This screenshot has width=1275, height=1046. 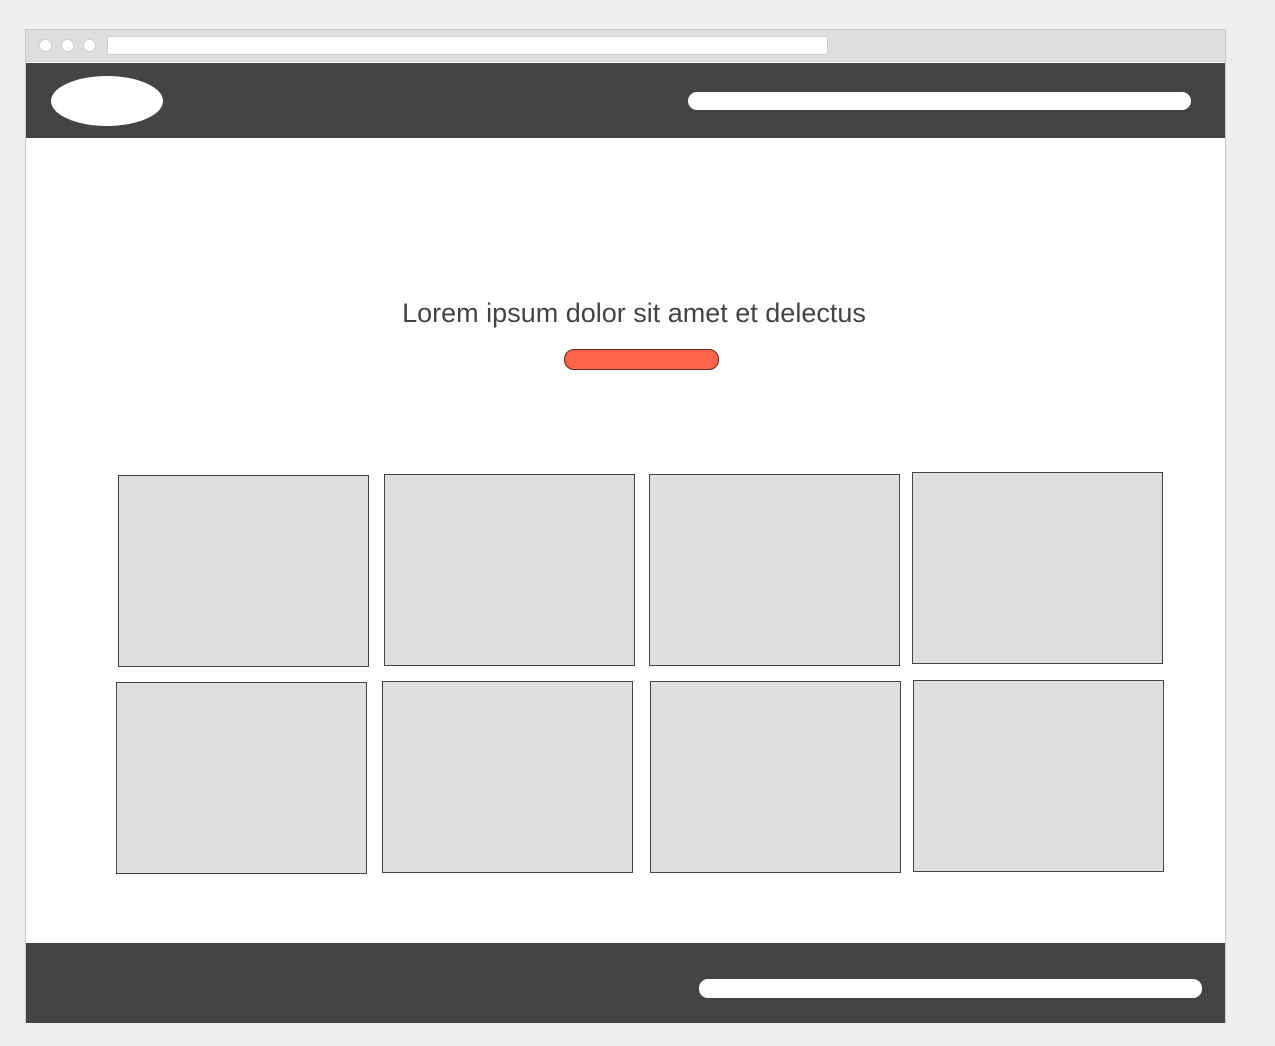 I want to click on cta-button, so click(x=641, y=359).